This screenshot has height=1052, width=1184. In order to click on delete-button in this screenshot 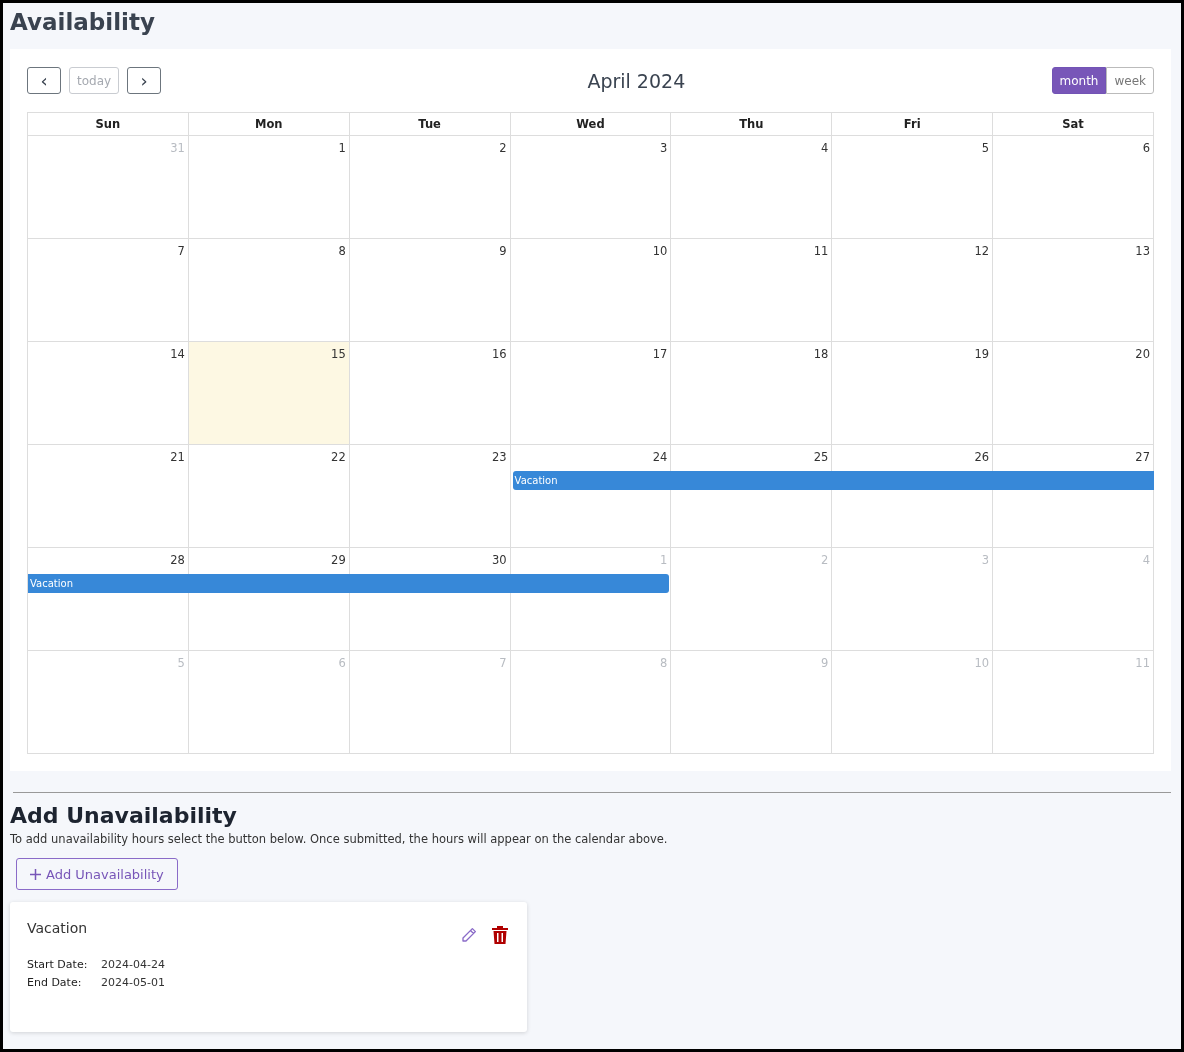, I will do `click(500, 935)`.